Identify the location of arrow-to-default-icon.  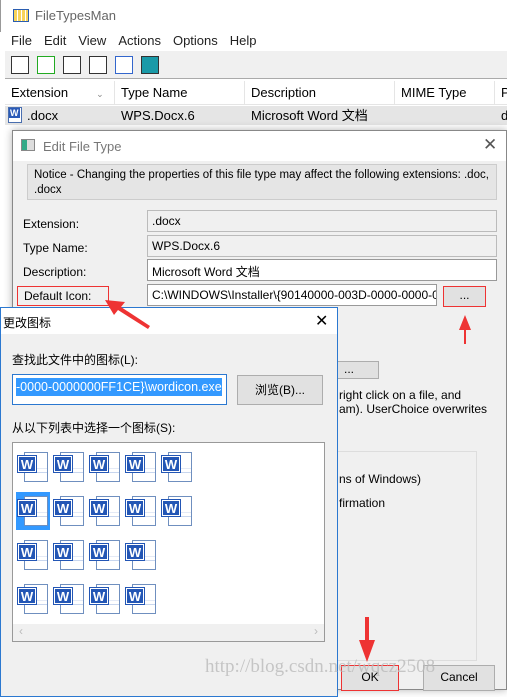
(127, 314).